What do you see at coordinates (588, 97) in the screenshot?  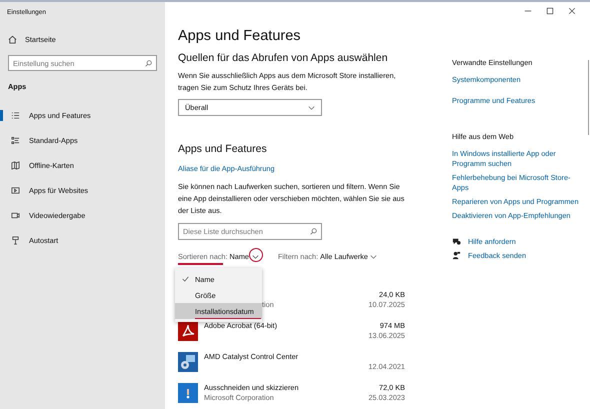 I see `scrollbar` at bounding box center [588, 97].